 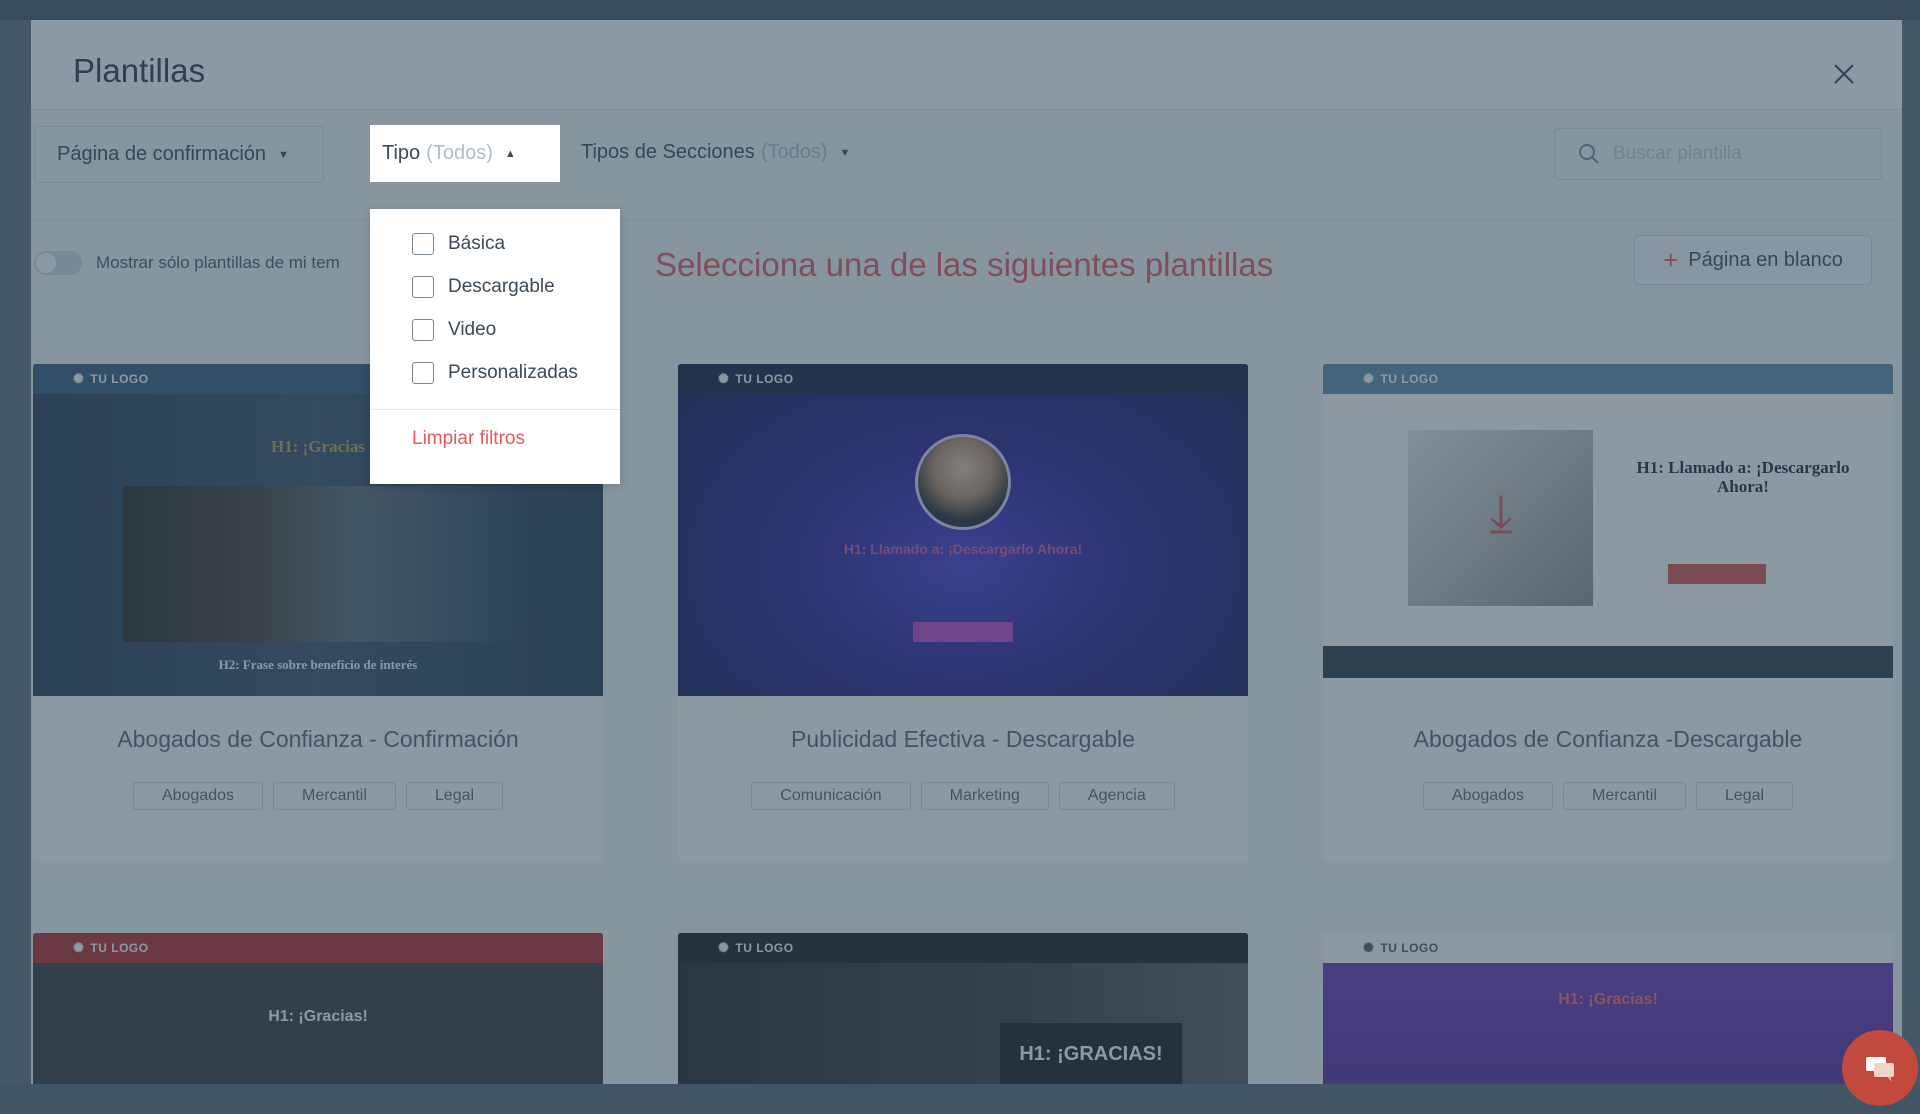 I want to click on template-card: ✺ TU LOGO H1: ¡GRACIAS!, so click(x=963, y=1008).